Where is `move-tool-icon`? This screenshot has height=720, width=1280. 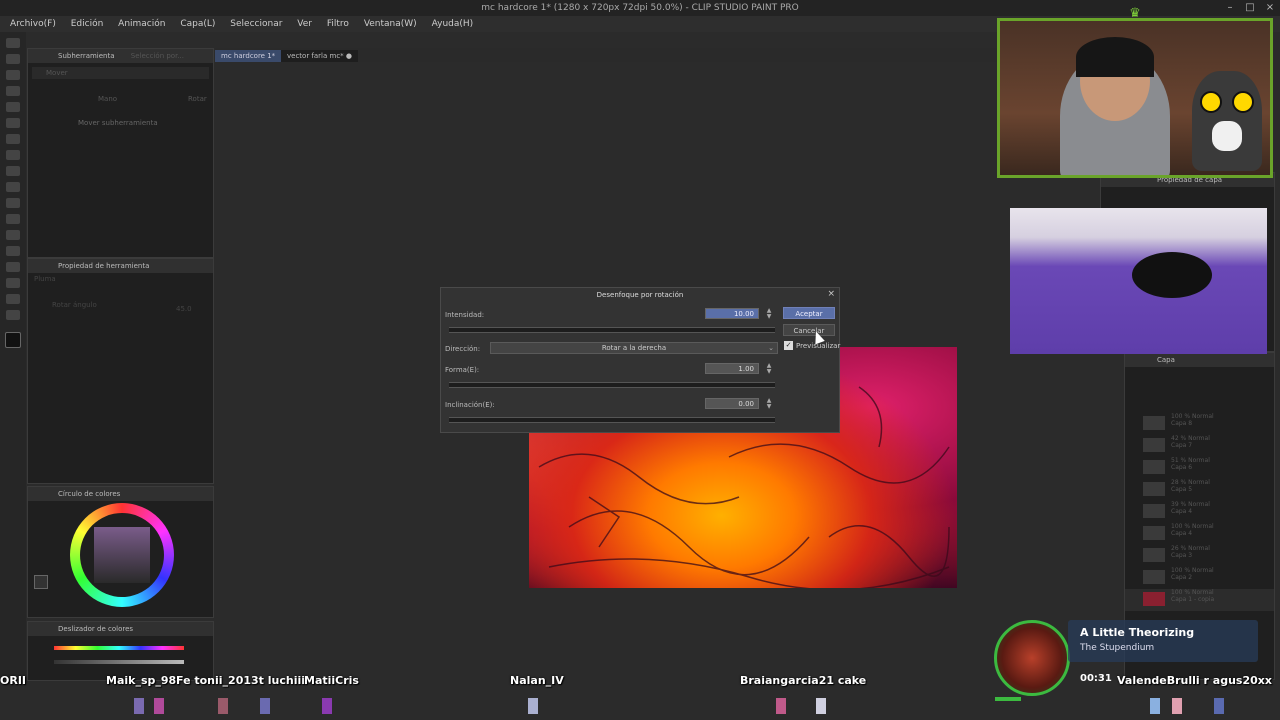
move-tool-icon is located at coordinates (13, 43).